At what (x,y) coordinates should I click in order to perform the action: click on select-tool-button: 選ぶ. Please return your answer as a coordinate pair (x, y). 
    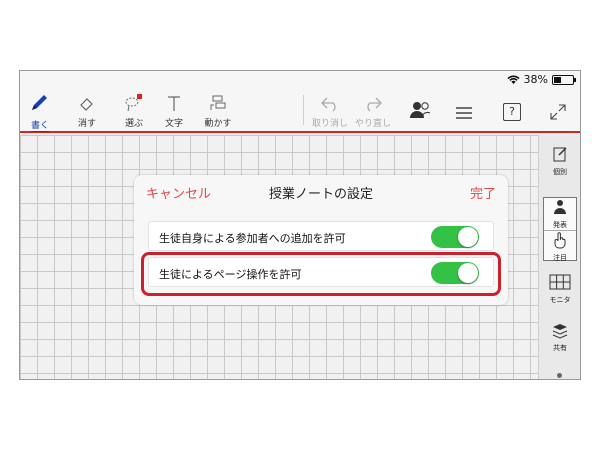
    Looking at the image, I should click on (134, 111).